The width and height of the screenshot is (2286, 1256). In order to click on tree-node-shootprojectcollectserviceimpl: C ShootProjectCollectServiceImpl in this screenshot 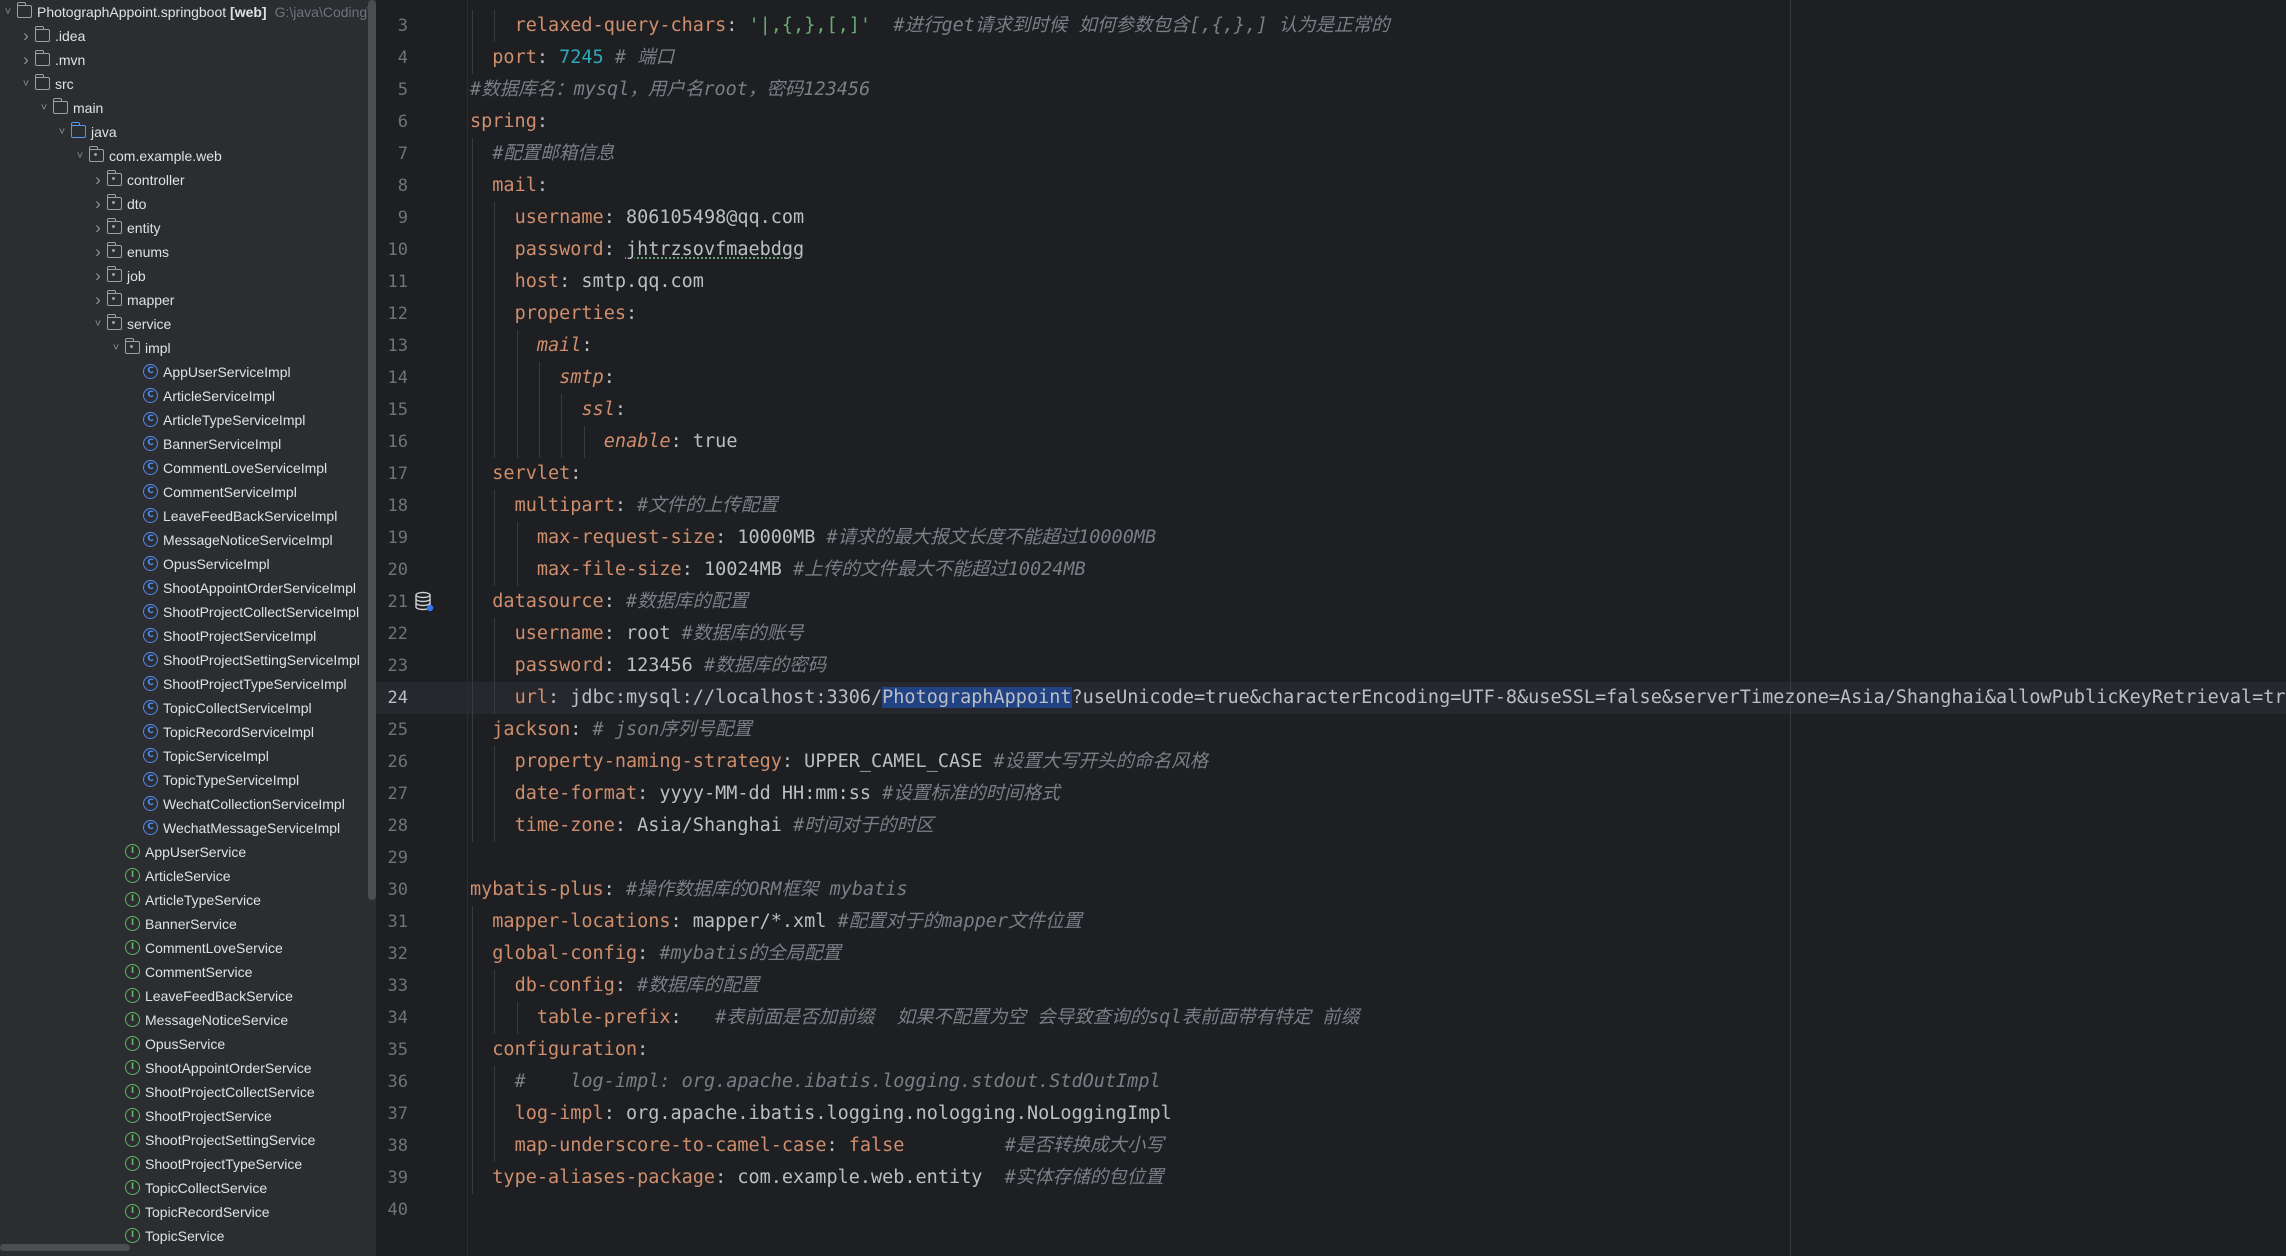, I will do `click(185, 612)`.